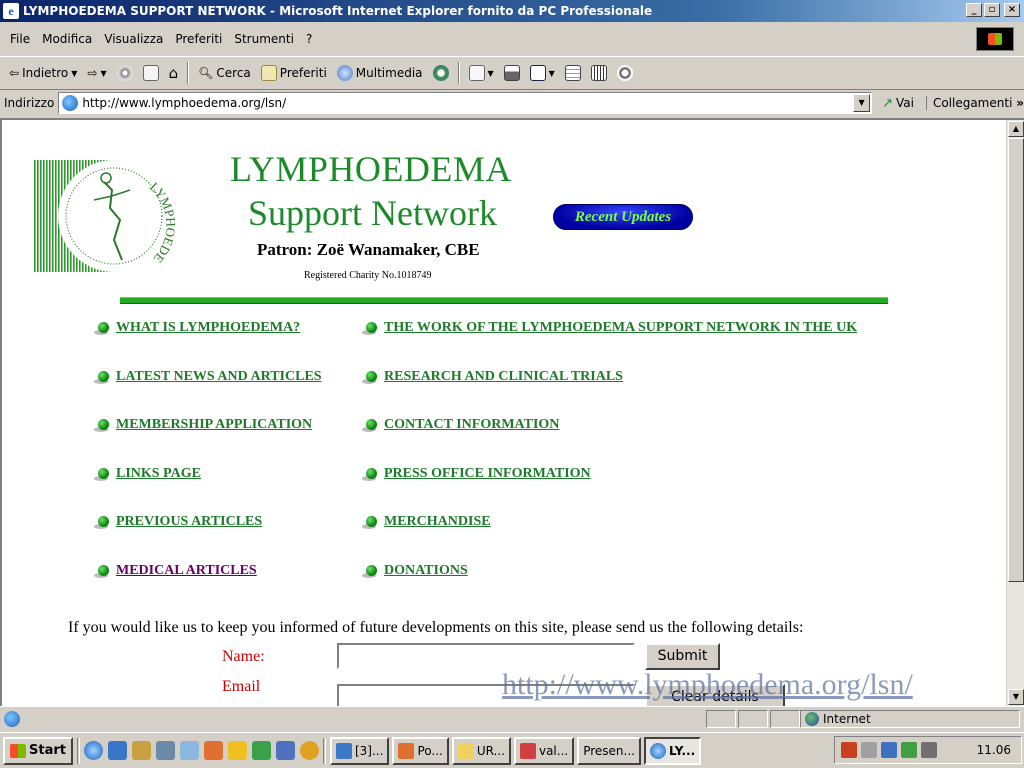 The height and width of the screenshot is (768, 1024). I want to click on nav-link-label: MEDICAL ARTICLES, so click(186, 571).